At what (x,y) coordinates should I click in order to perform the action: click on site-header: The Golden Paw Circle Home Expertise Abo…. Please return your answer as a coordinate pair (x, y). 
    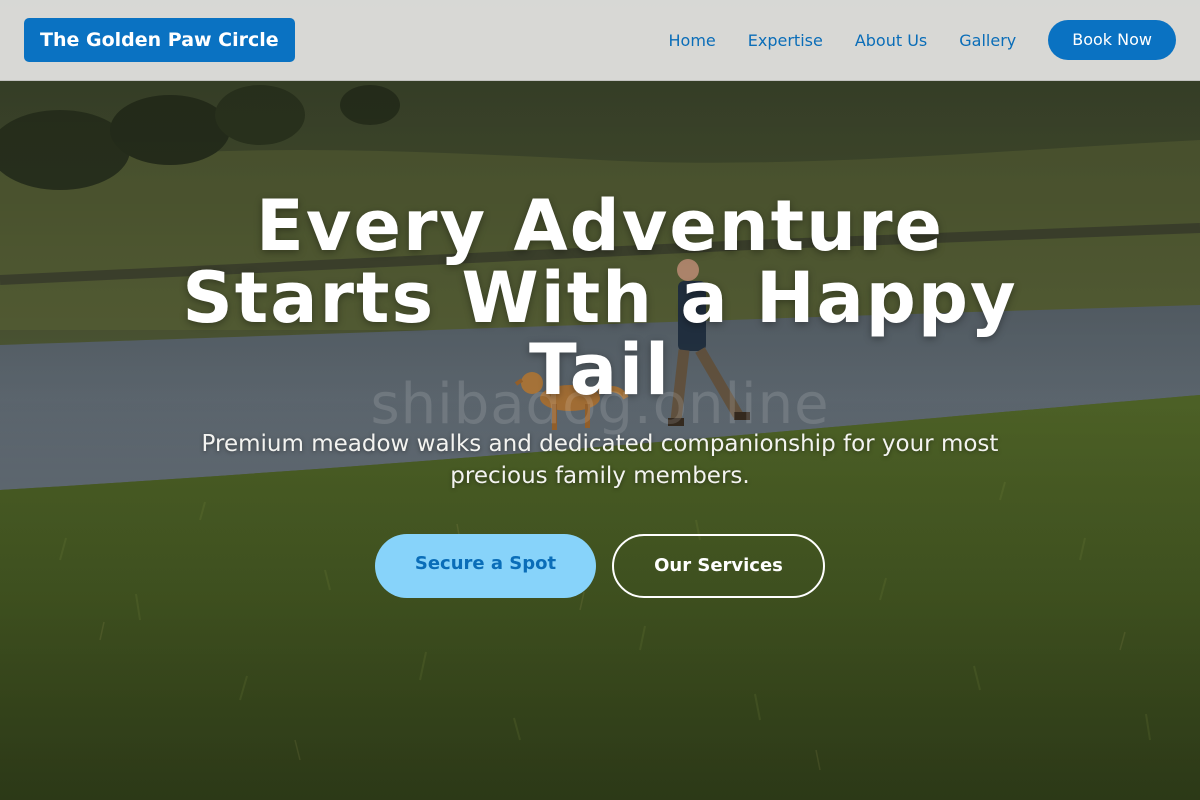
    Looking at the image, I should click on (600, 40).